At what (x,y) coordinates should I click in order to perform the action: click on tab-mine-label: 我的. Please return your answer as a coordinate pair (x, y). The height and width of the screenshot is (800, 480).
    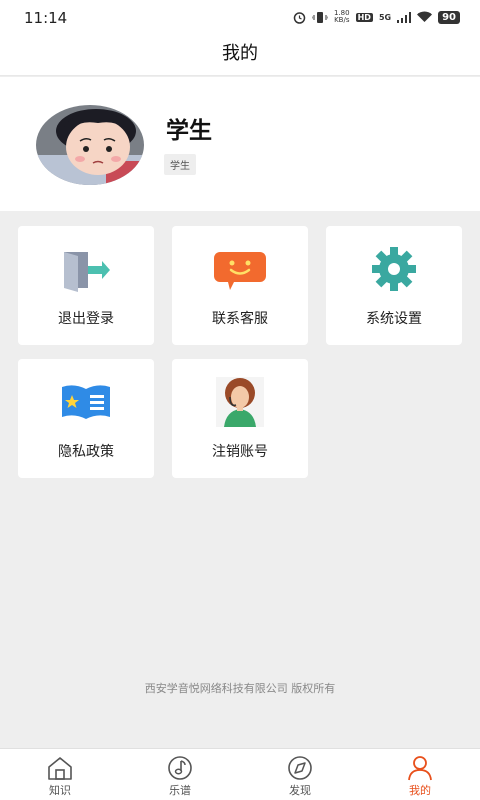
    Looking at the image, I should click on (420, 790).